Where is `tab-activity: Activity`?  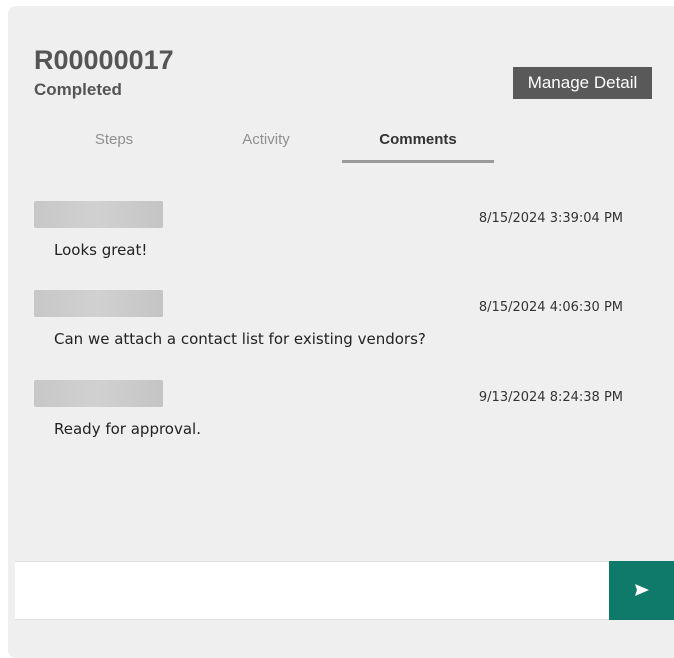 tab-activity: Activity is located at coordinates (266, 146).